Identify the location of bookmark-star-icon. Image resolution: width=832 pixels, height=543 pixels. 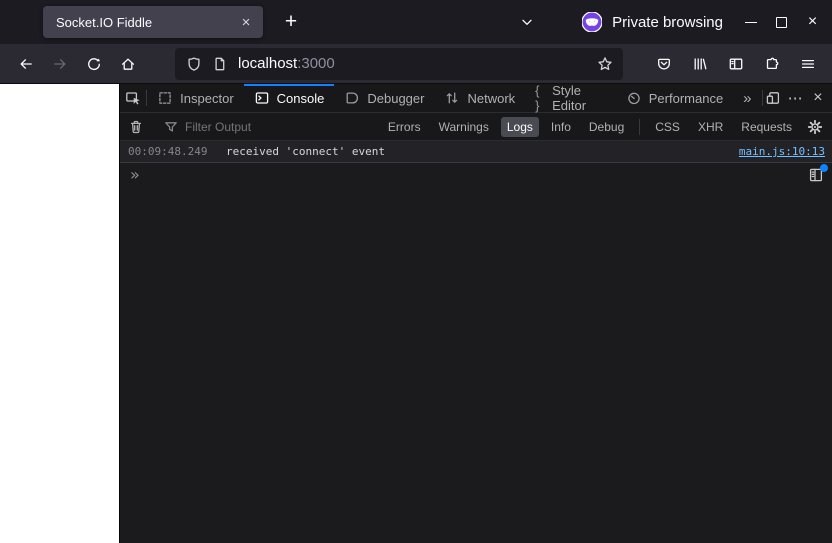
(605, 64).